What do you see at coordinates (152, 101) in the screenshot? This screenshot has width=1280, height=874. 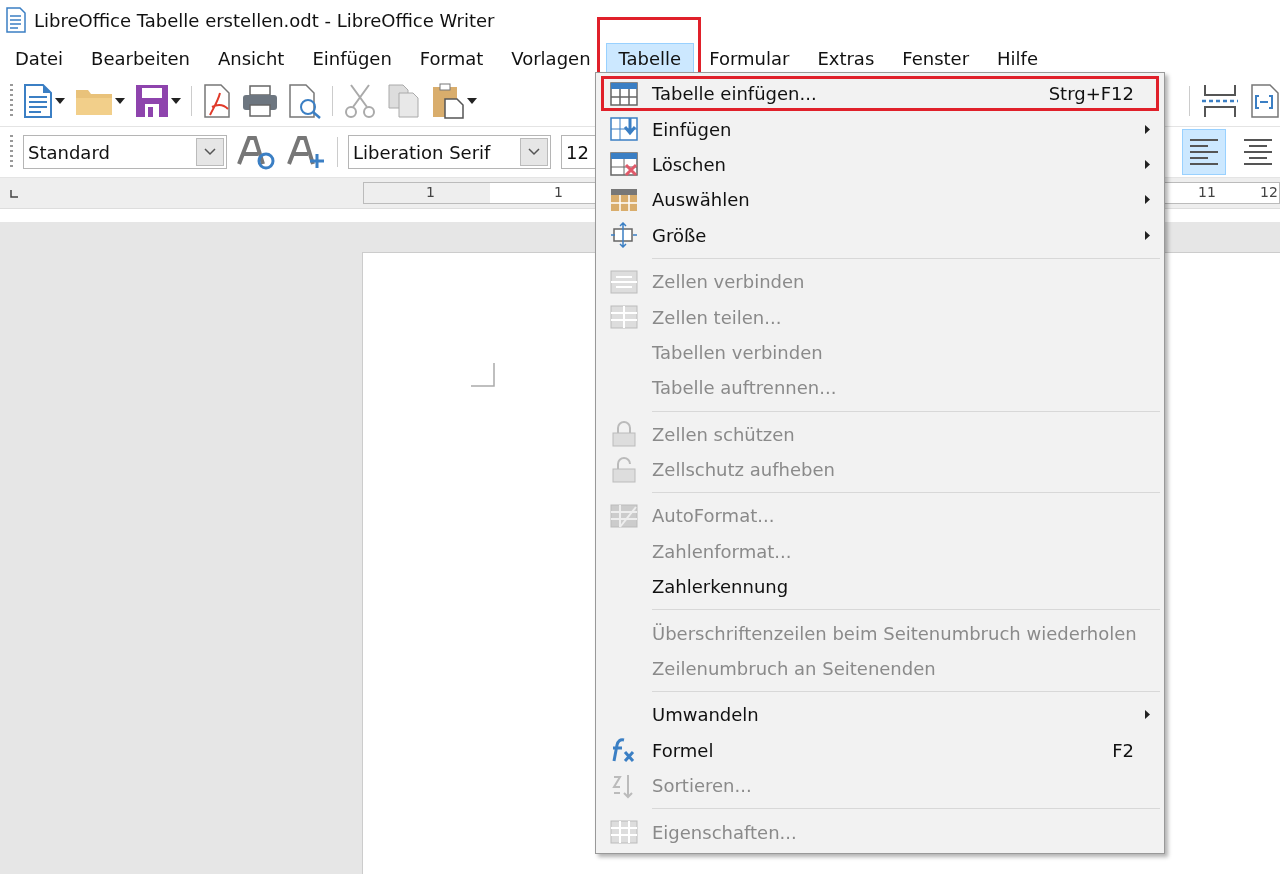 I see `save-icon` at bounding box center [152, 101].